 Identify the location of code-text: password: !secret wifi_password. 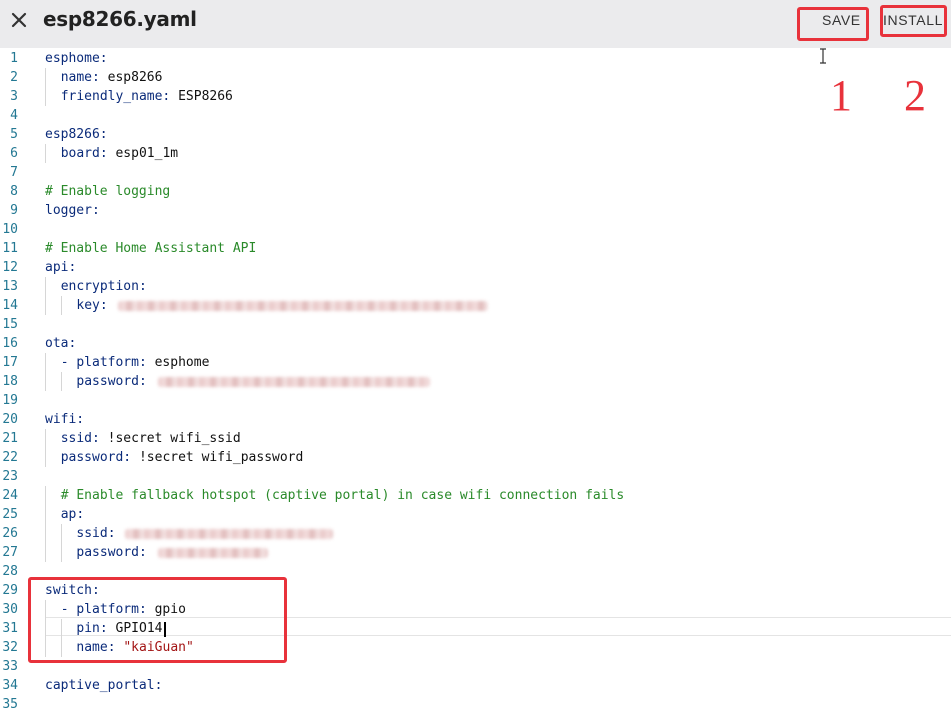
(182, 457).